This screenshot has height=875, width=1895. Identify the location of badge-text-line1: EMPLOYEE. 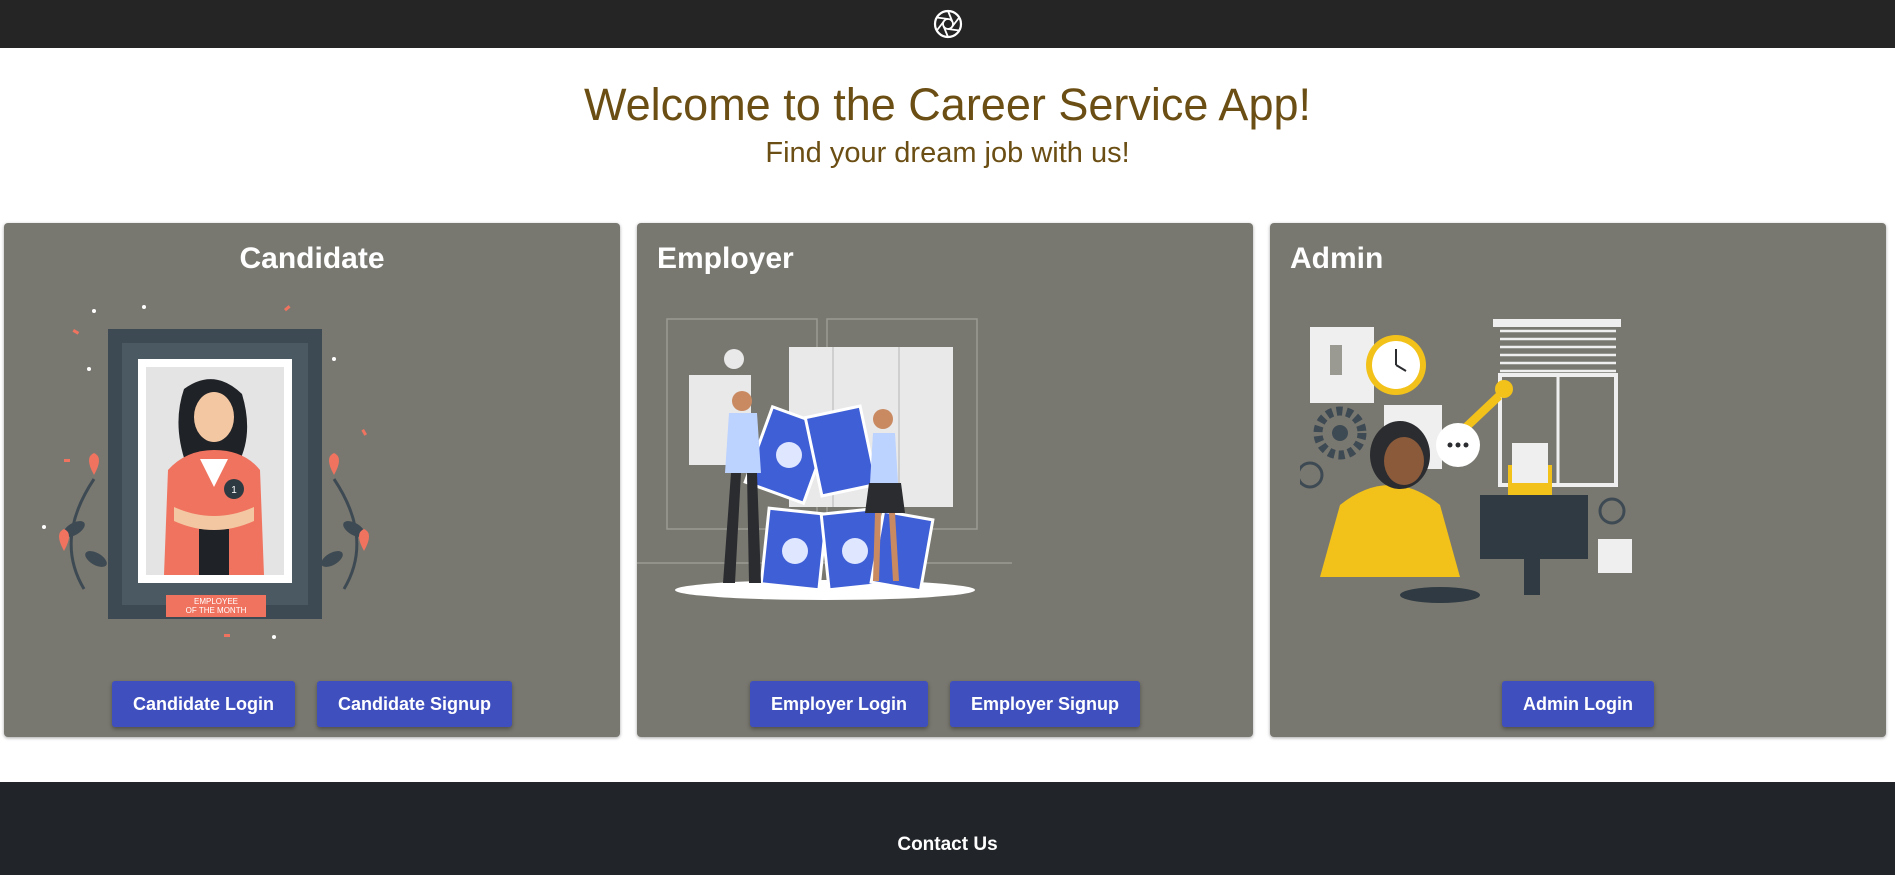
(216, 601).